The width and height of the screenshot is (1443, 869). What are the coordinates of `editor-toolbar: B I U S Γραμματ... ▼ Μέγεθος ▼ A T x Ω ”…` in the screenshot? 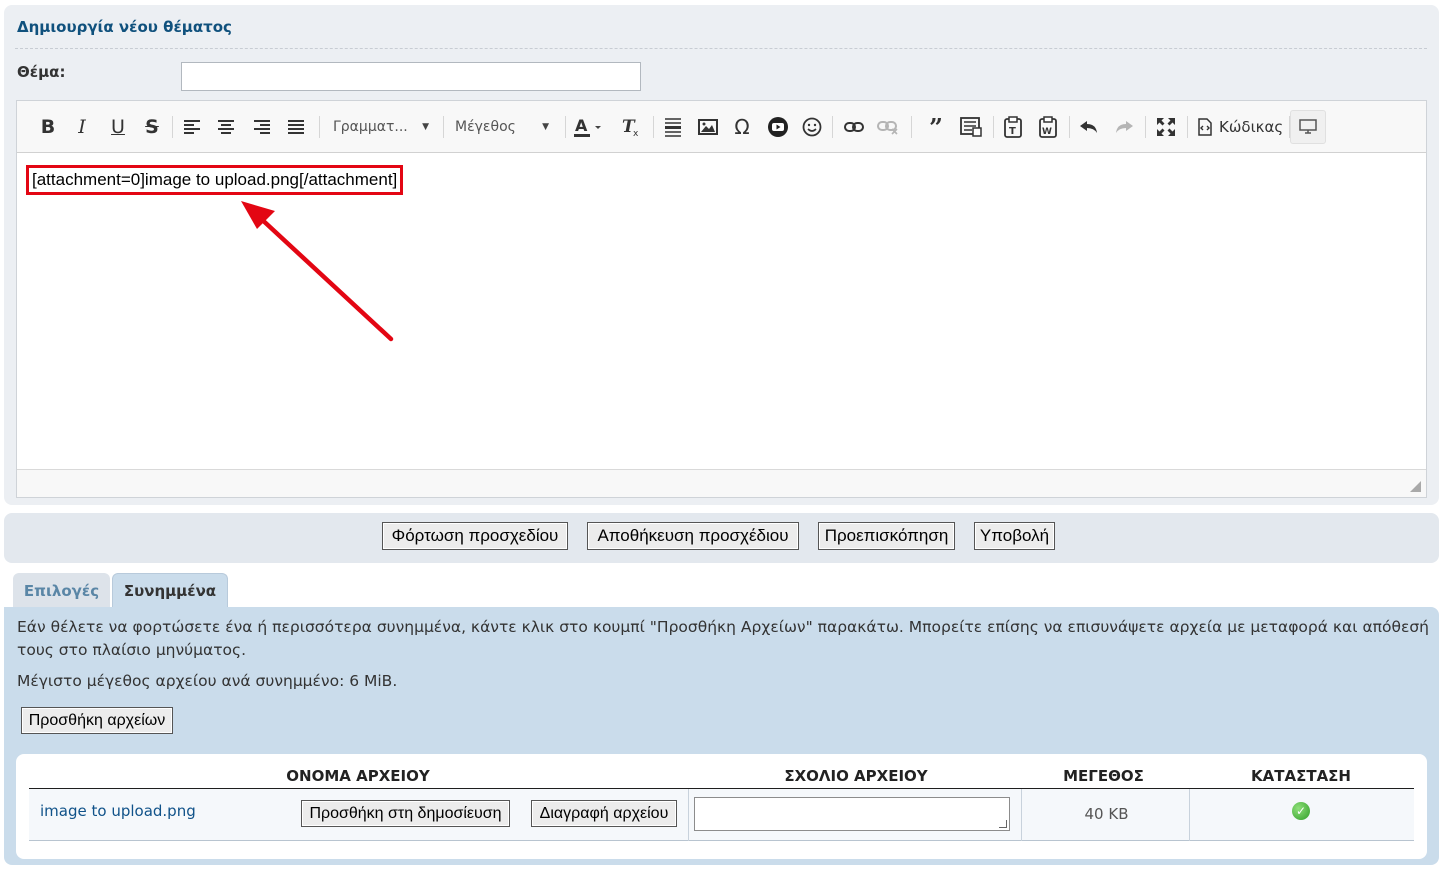 It's located at (721, 127).